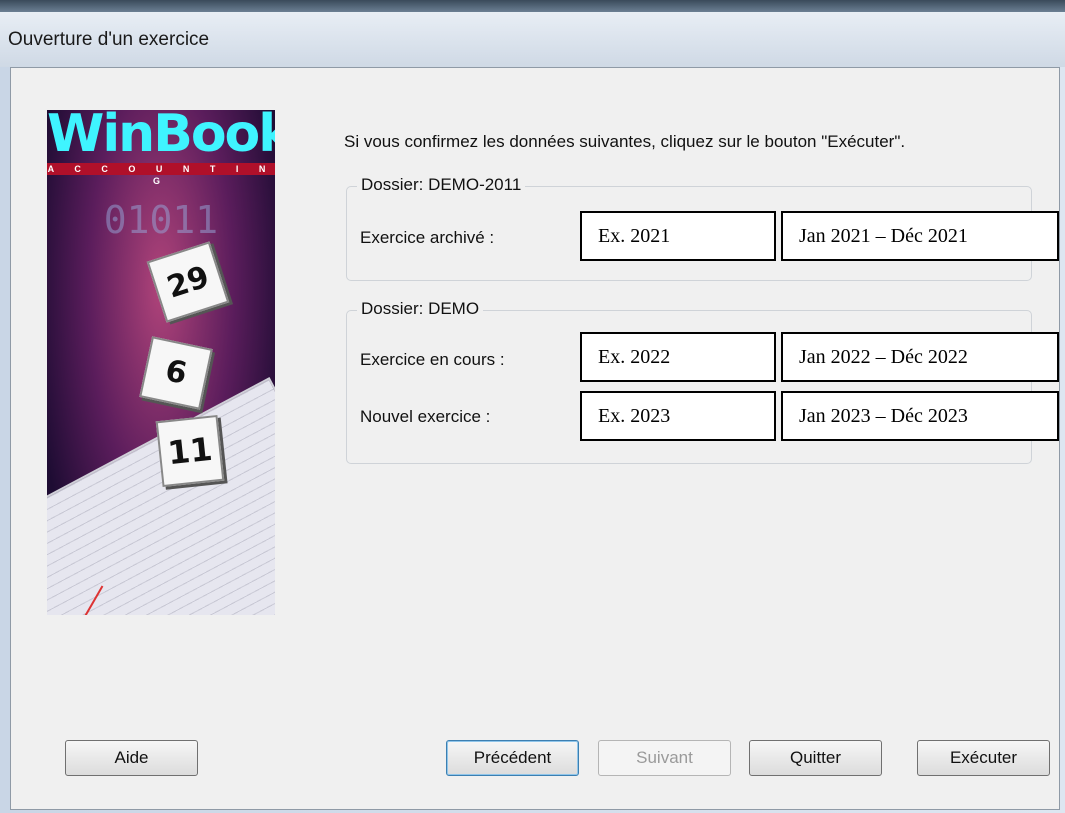 The width and height of the screenshot is (1065, 813). I want to click on new-exercise-field: Ex. 2023, so click(678, 416).